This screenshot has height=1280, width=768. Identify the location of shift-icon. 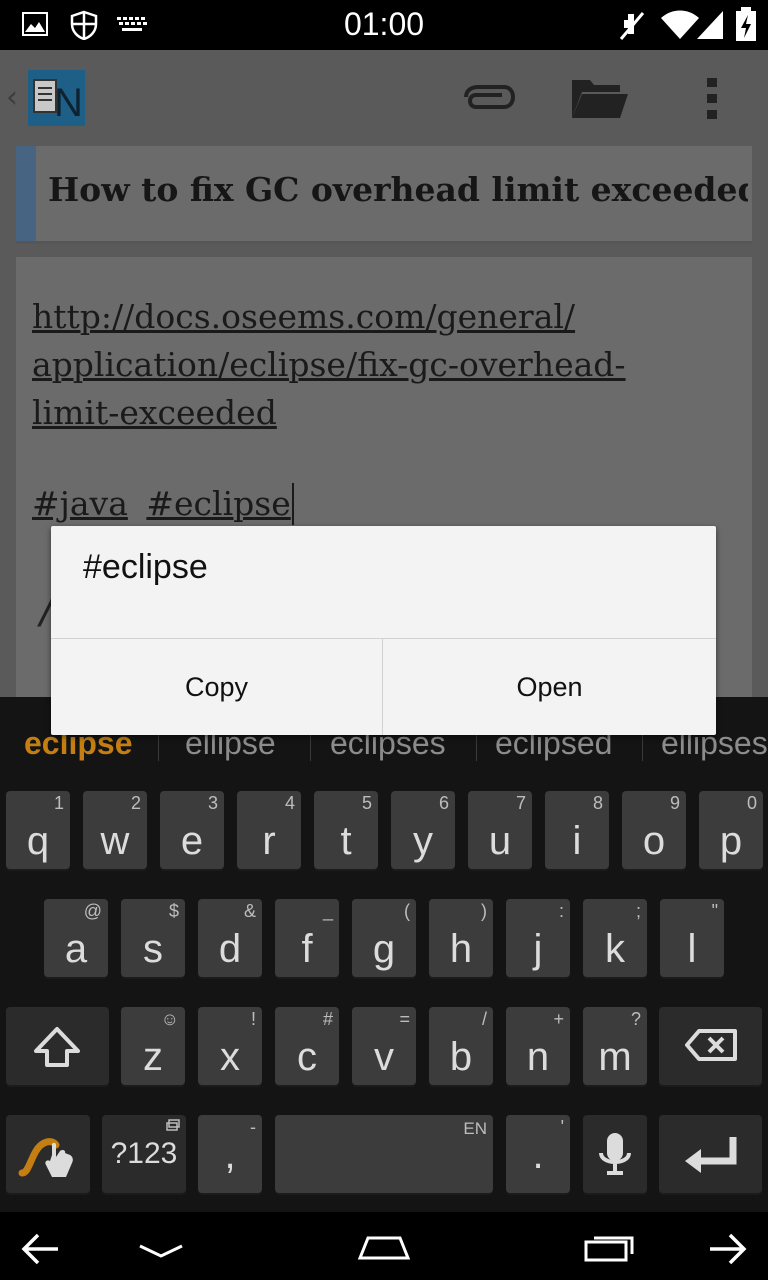
(57, 1047).